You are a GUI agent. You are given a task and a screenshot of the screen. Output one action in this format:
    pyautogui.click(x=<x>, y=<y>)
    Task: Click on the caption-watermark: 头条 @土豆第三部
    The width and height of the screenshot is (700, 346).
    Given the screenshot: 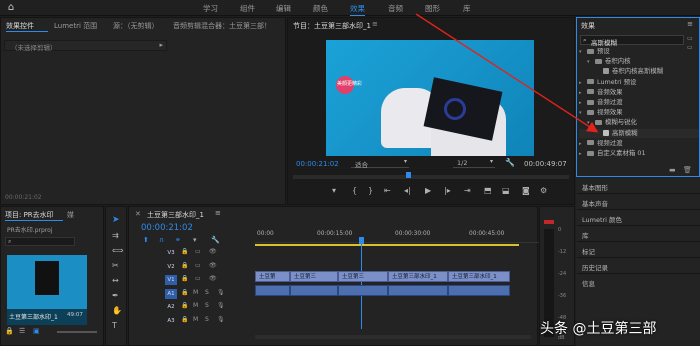 What is the action you would take?
    pyautogui.click(x=598, y=329)
    